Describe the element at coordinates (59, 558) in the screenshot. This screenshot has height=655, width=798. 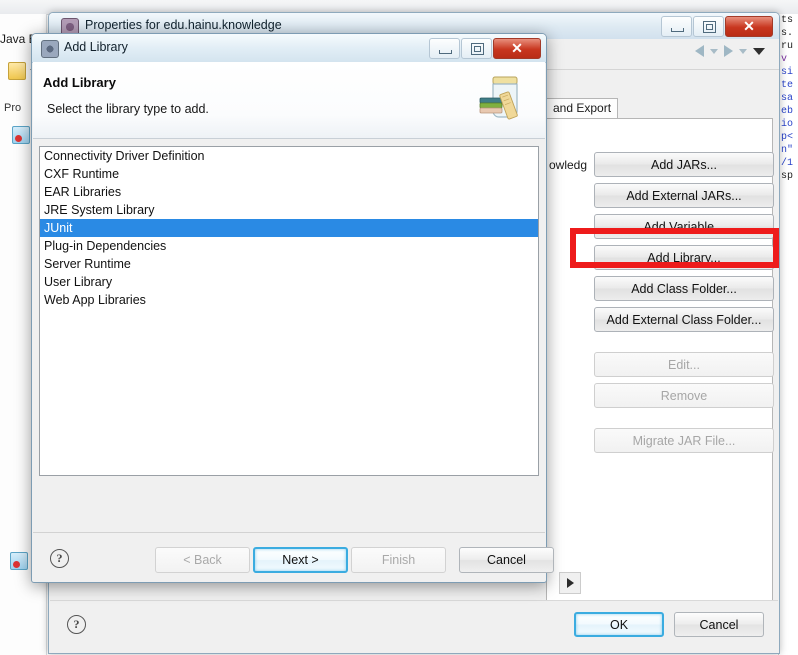
I see `dialog-help-icon: ?` at that location.